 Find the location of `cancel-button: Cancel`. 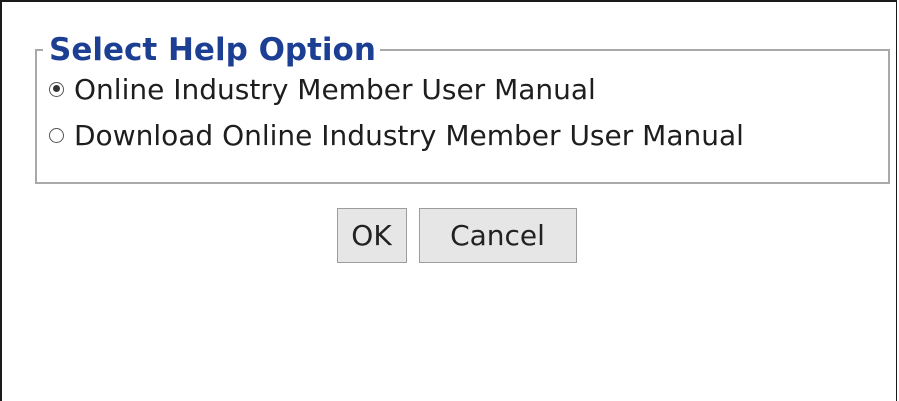

cancel-button: Cancel is located at coordinates (497, 235).